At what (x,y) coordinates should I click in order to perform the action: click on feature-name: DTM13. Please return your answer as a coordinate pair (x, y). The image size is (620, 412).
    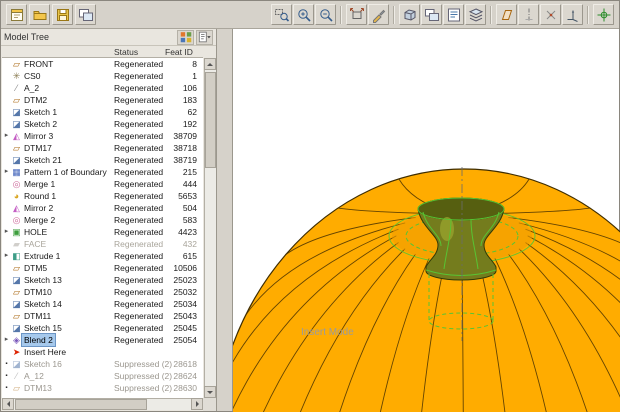
    Looking at the image, I should click on (38, 388).